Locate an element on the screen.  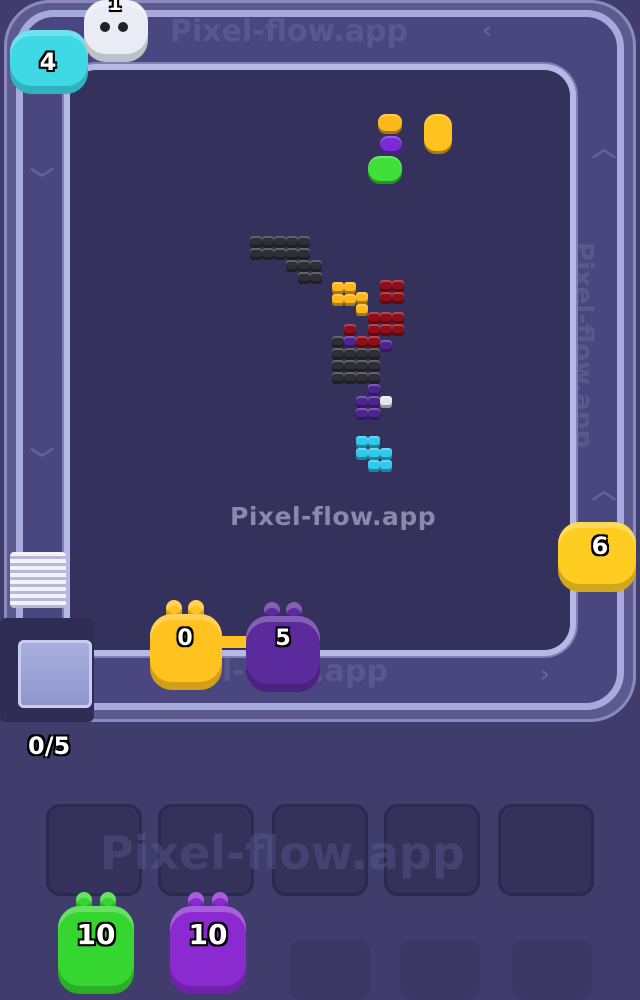
shooter-yellow-bottom: 0 is located at coordinates (186, 646).